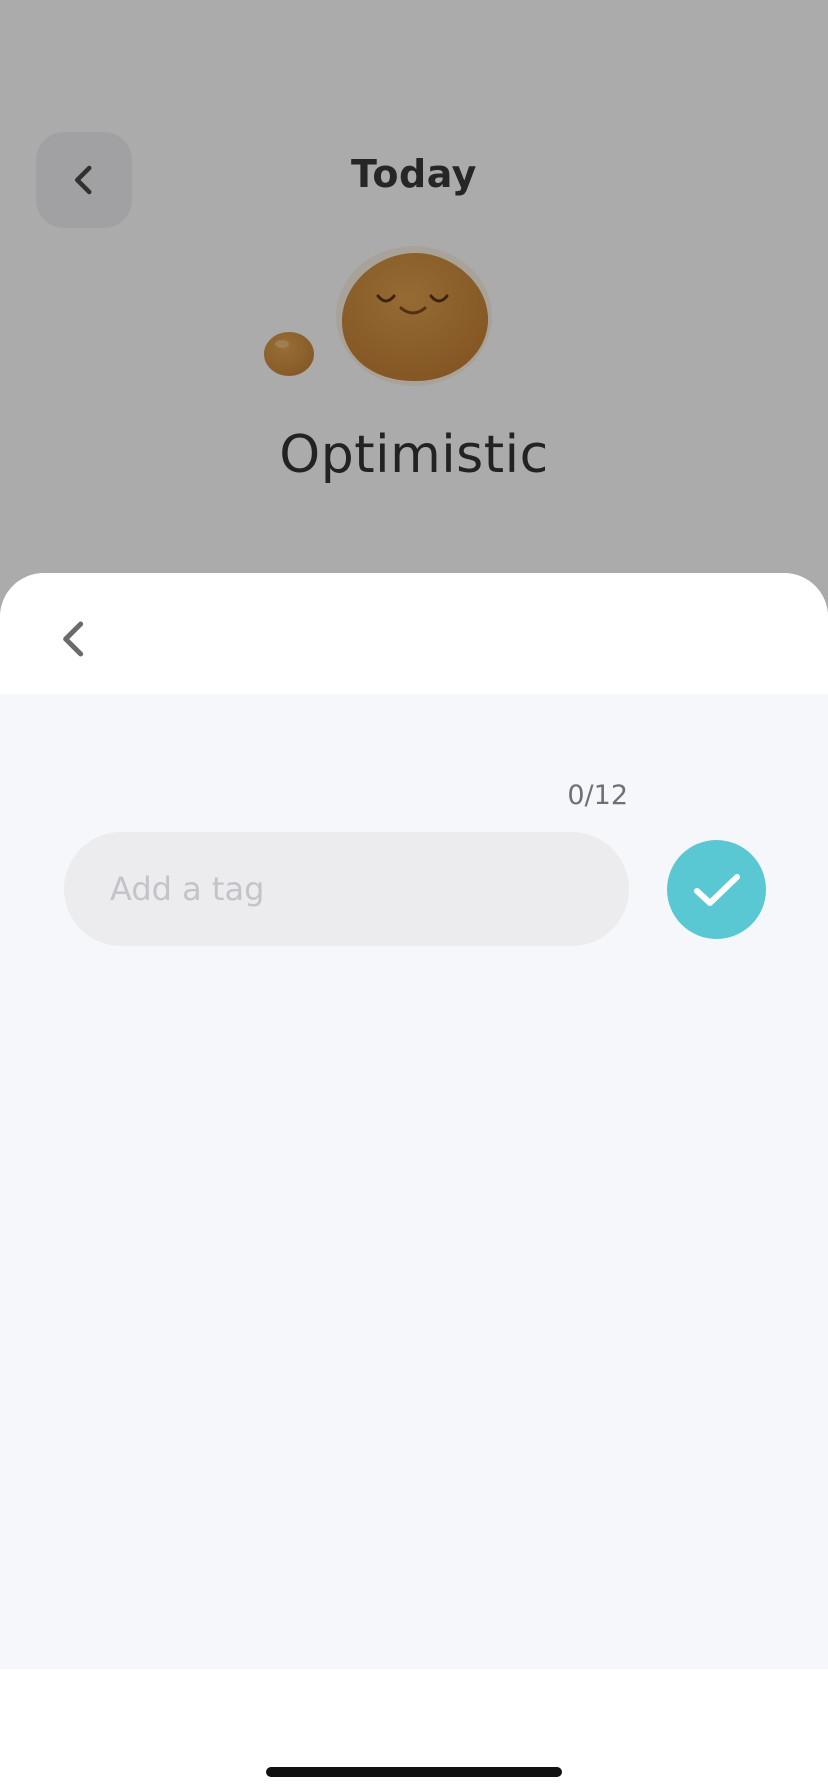 The height and width of the screenshot is (1792, 828). I want to click on chevron-left-icon, so click(73, 639).